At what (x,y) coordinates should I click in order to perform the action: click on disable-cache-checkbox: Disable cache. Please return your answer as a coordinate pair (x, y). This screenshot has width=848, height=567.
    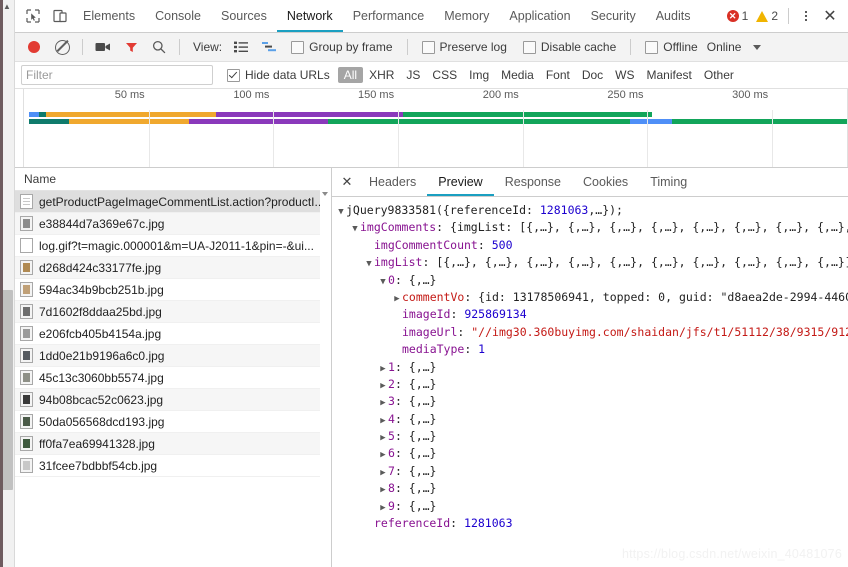
    Looking at the image, I should click on (569, 47).